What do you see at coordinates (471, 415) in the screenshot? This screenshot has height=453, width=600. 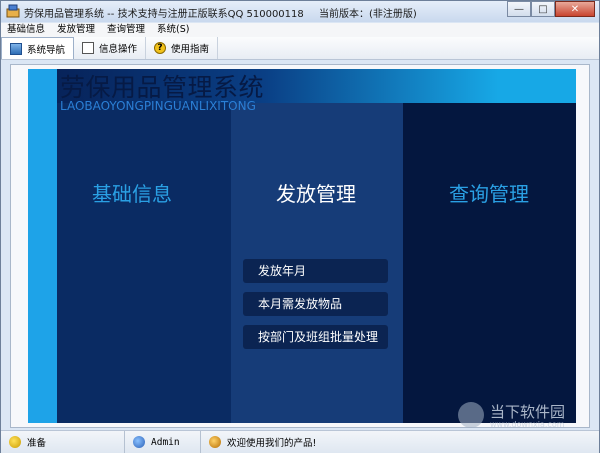 I see `watermark-logo-icon` at bounding box center [471, 415].